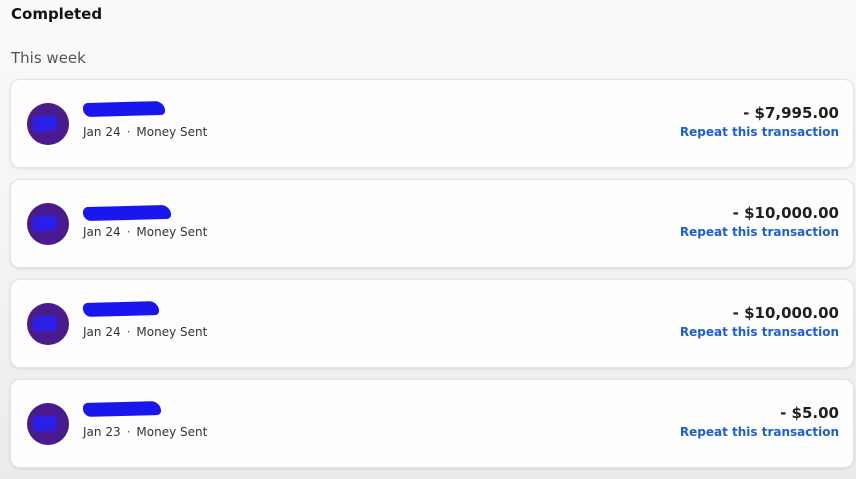 The width and height of the screenshot is (856, 479). Describe the element at coordinates (809, 413) in the screenshot. I see `transaction-amount: - $5.00` at that location.